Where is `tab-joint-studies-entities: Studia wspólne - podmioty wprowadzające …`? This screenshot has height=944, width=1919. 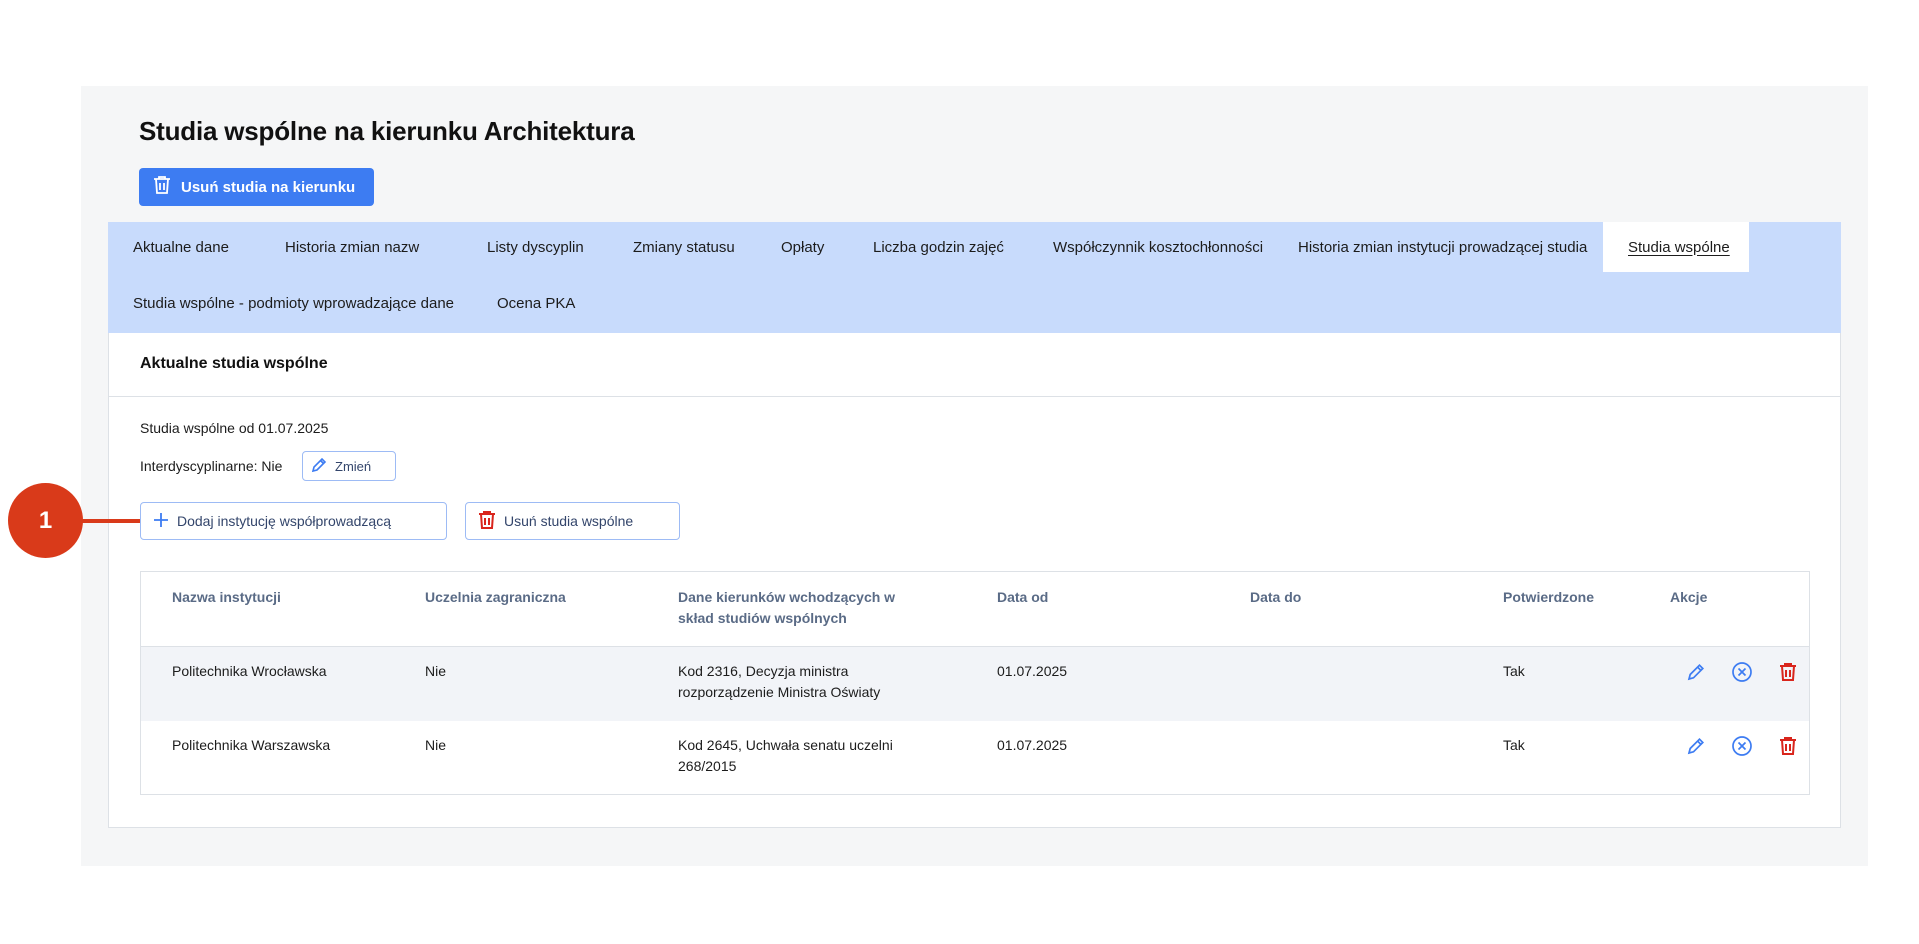
tab-joint-studies-entities: Studia wspólne - podmioty wprowadzające … is located at coordinates (293, 303).